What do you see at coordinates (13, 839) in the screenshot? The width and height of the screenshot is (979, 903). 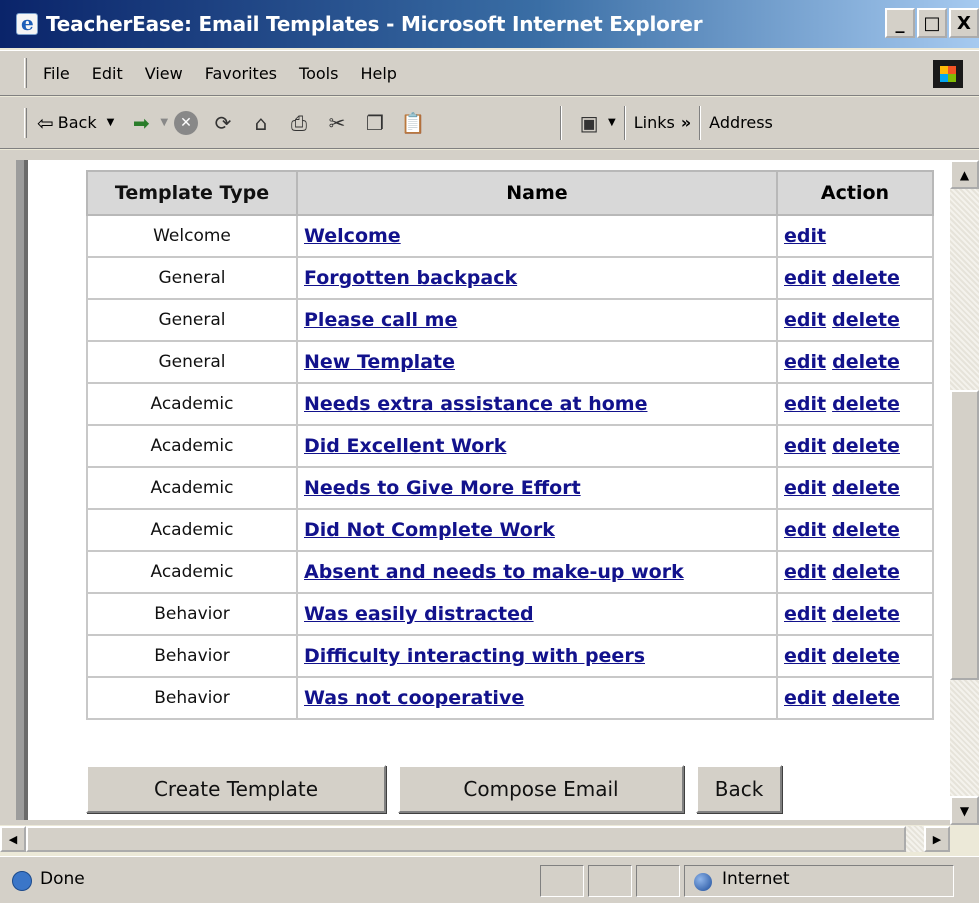 I see `scroll-left-button: ◀` at bounding box center [13, 839].